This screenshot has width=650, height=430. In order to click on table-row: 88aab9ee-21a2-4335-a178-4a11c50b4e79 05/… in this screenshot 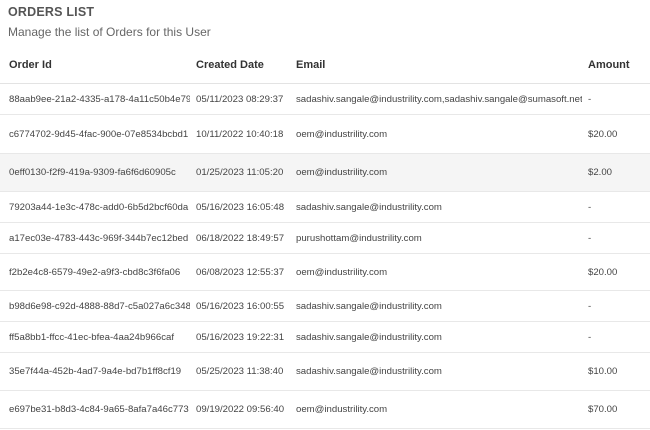, I will do `click(325, 99)`.